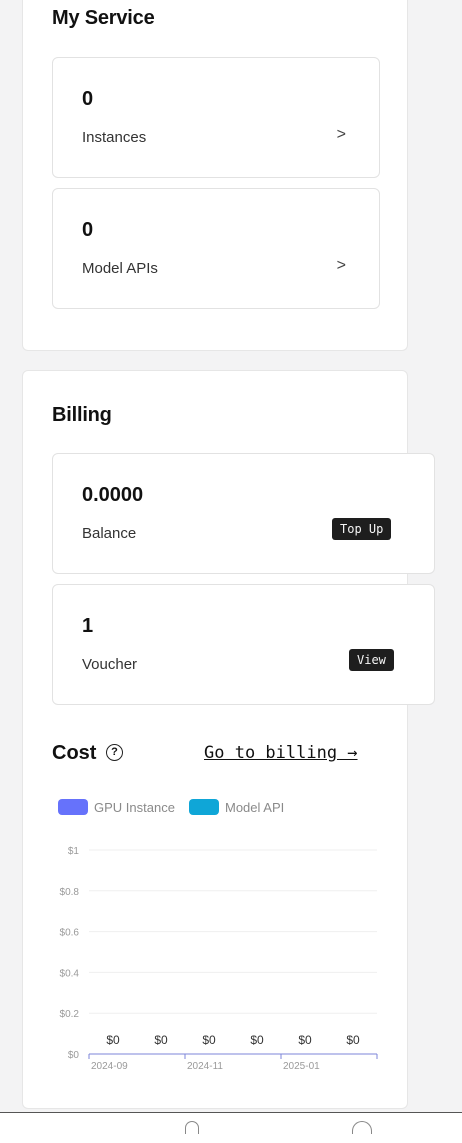 This screenshot has width=462, height=1143. I want to click on legend-swatch-model-api, so click(204, 807).